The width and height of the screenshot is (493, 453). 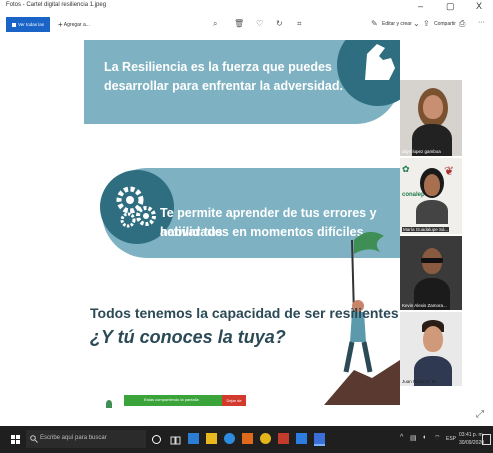 What do you see at coordinates (420, 6) in the screenshot?
I see `minimize-button: –` at bounding box center [420, 6].